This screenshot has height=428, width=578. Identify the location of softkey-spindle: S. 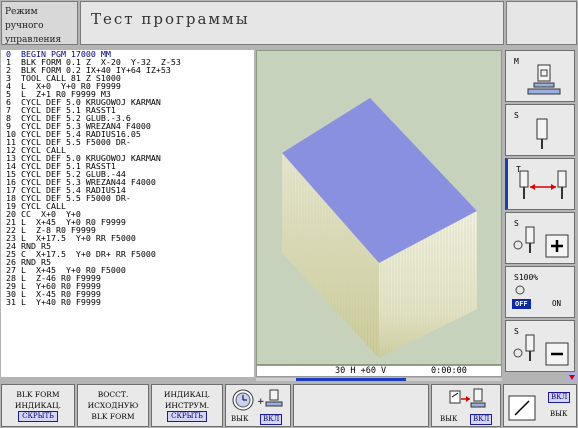
(540, 130).